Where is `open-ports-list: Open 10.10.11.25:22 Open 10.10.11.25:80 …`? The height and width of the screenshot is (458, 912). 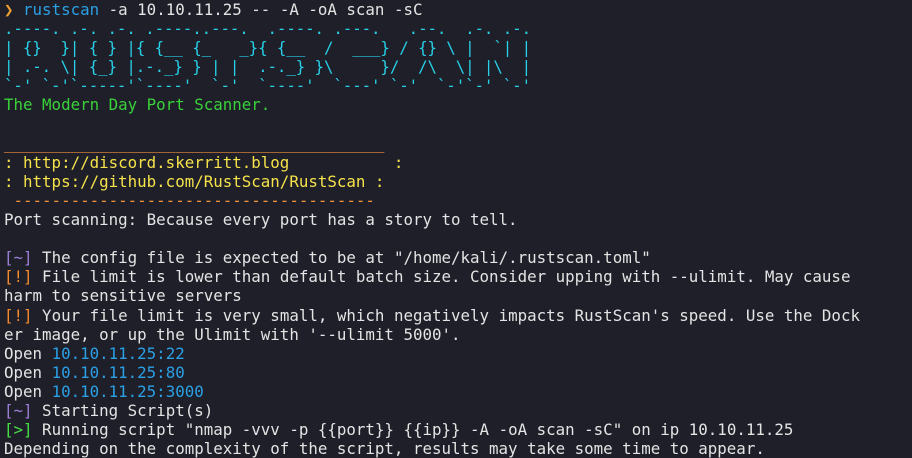 open-ports-list: Open 10.10.11.25:22 Open 10.10.11.25:80 … is located at coordinates (458, 372).